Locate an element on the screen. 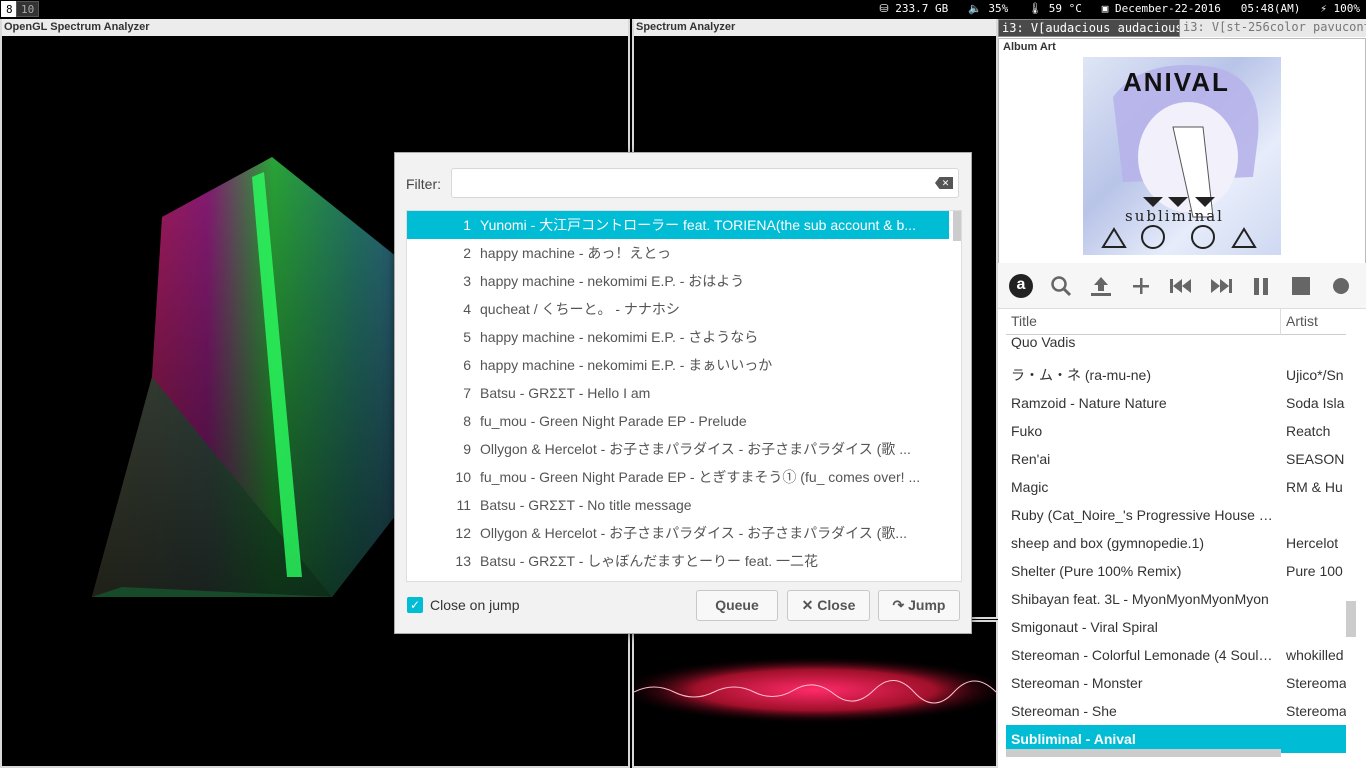  open-icon is located at coordinates (1101, 286).